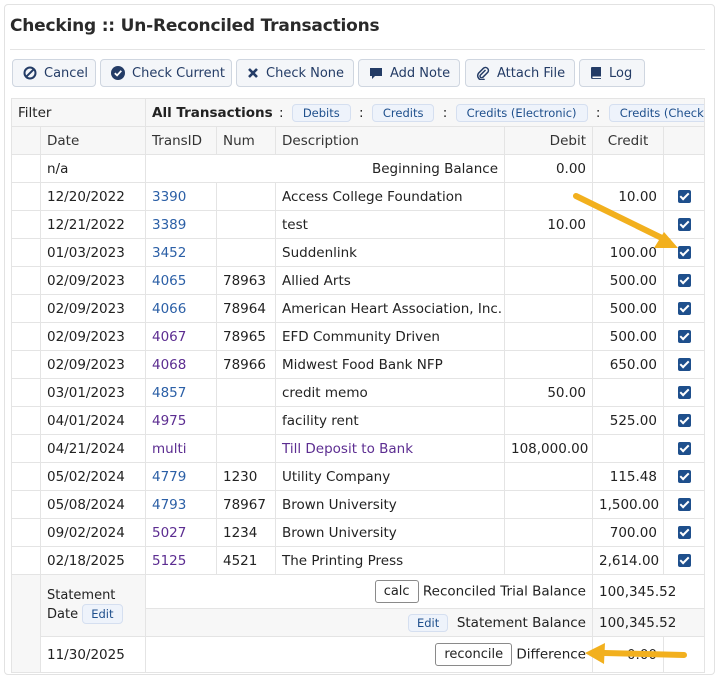 Image resolution: width=715 pixels, height=675 pixels. I want to click on table-row: 05/02/2024 4779 1230 Utility Company 115.48, so click(358, 476).